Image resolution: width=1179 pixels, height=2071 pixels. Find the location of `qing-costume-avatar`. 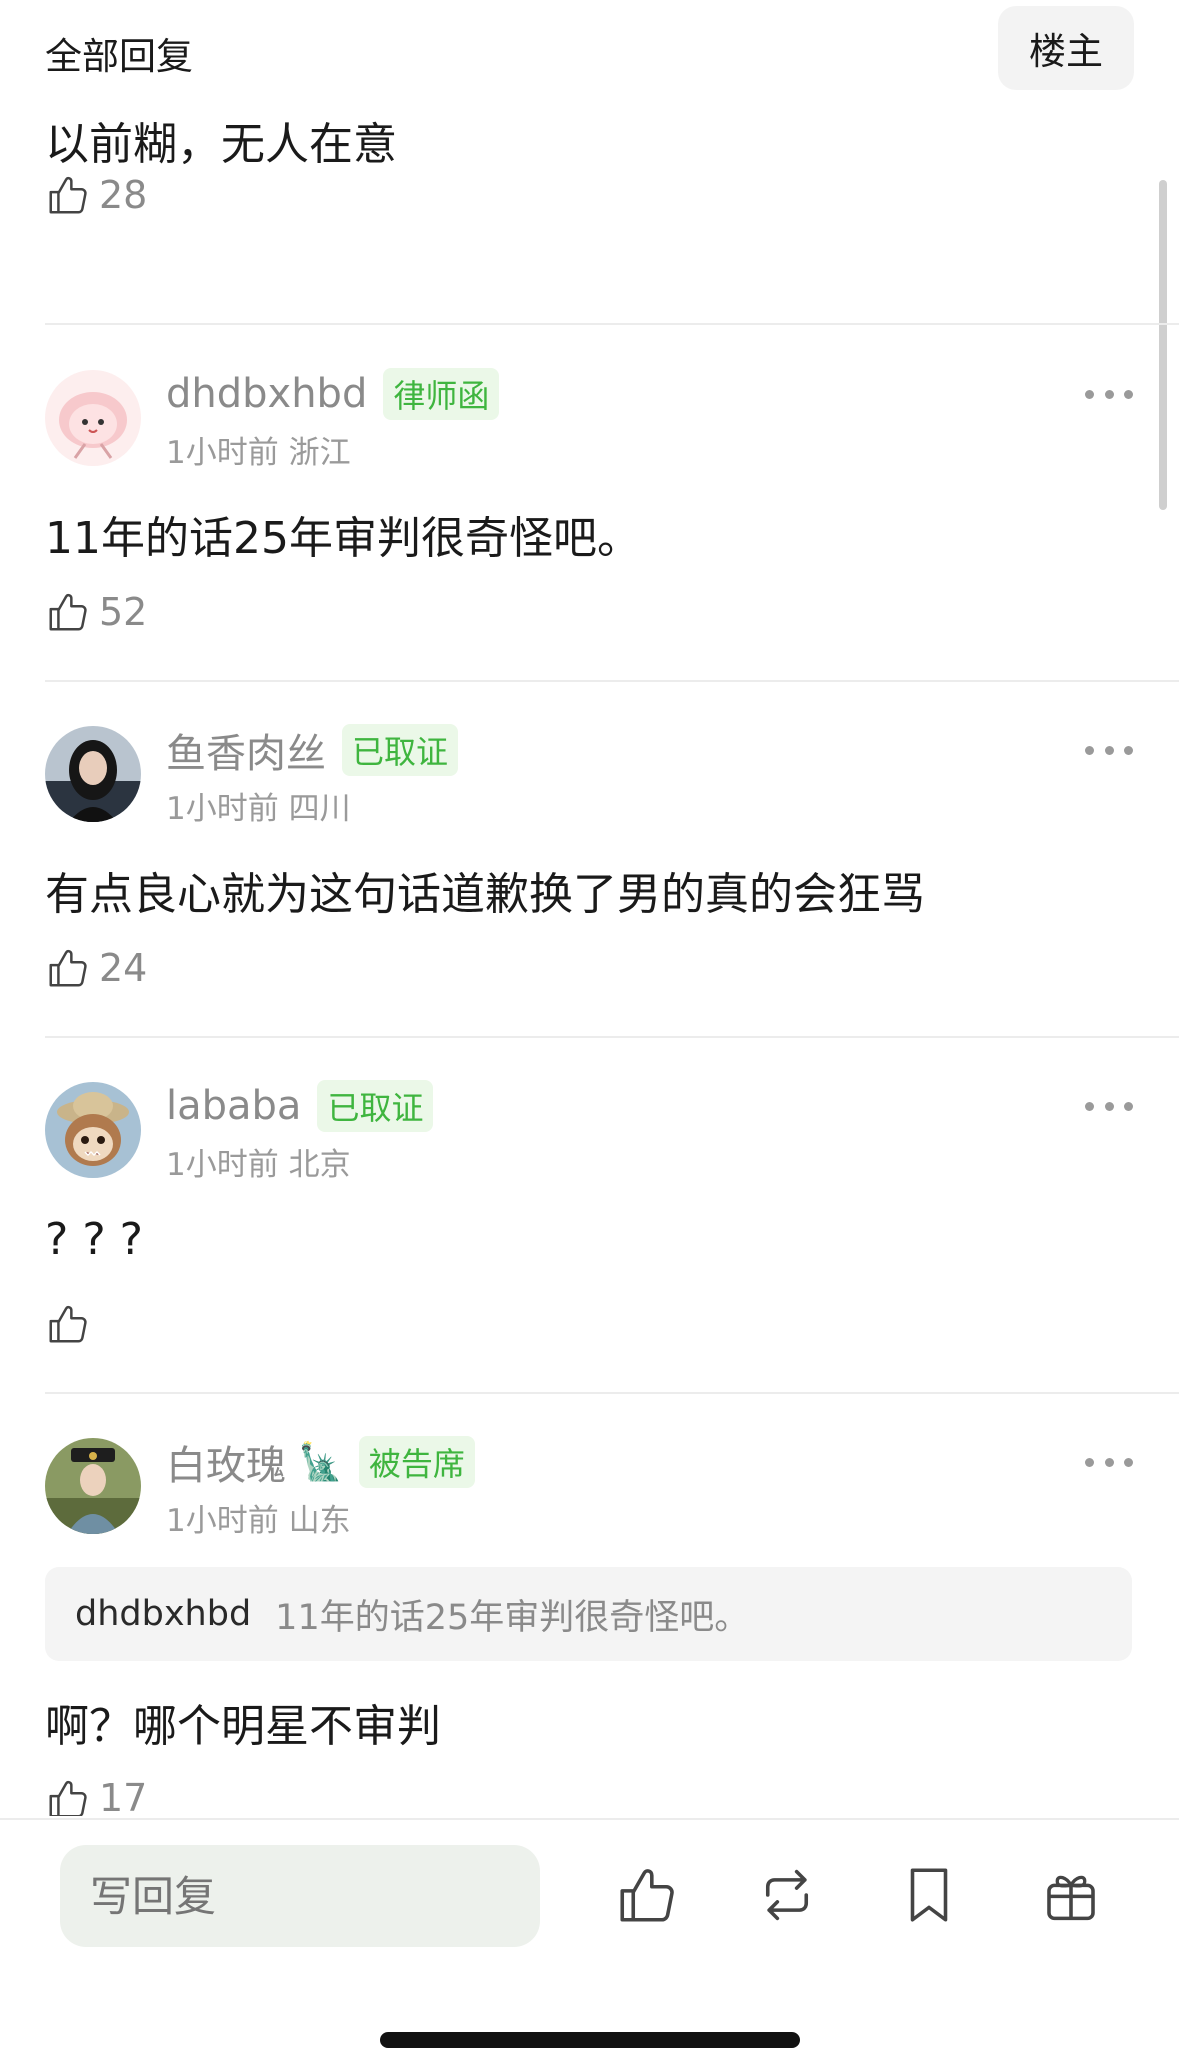

qing-costume-avatar is located at coordinates (93, 1486).